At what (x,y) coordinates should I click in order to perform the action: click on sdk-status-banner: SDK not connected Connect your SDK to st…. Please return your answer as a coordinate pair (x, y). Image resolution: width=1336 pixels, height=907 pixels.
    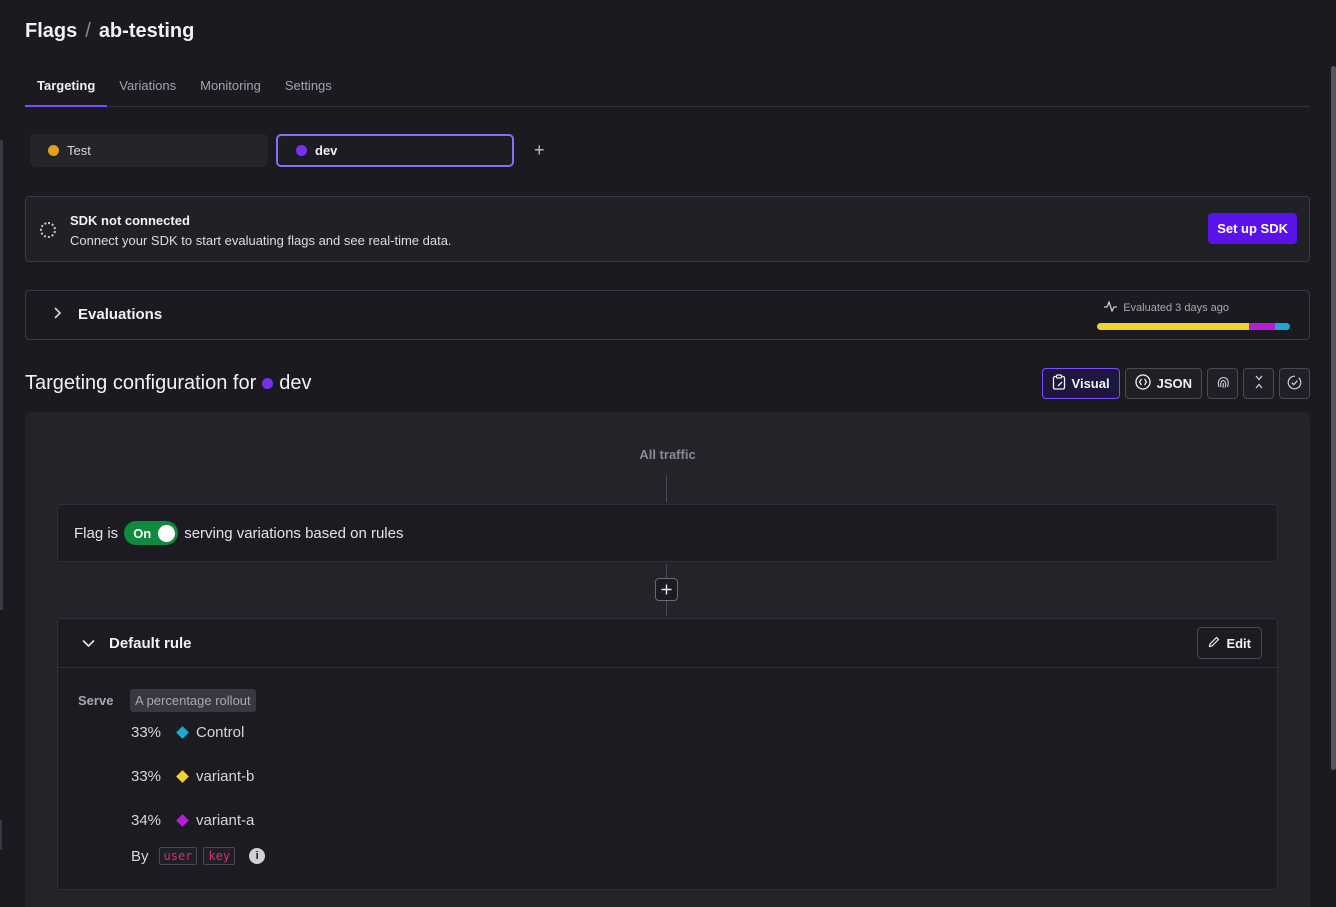
    Looking at the image, I should click on (667, 229).